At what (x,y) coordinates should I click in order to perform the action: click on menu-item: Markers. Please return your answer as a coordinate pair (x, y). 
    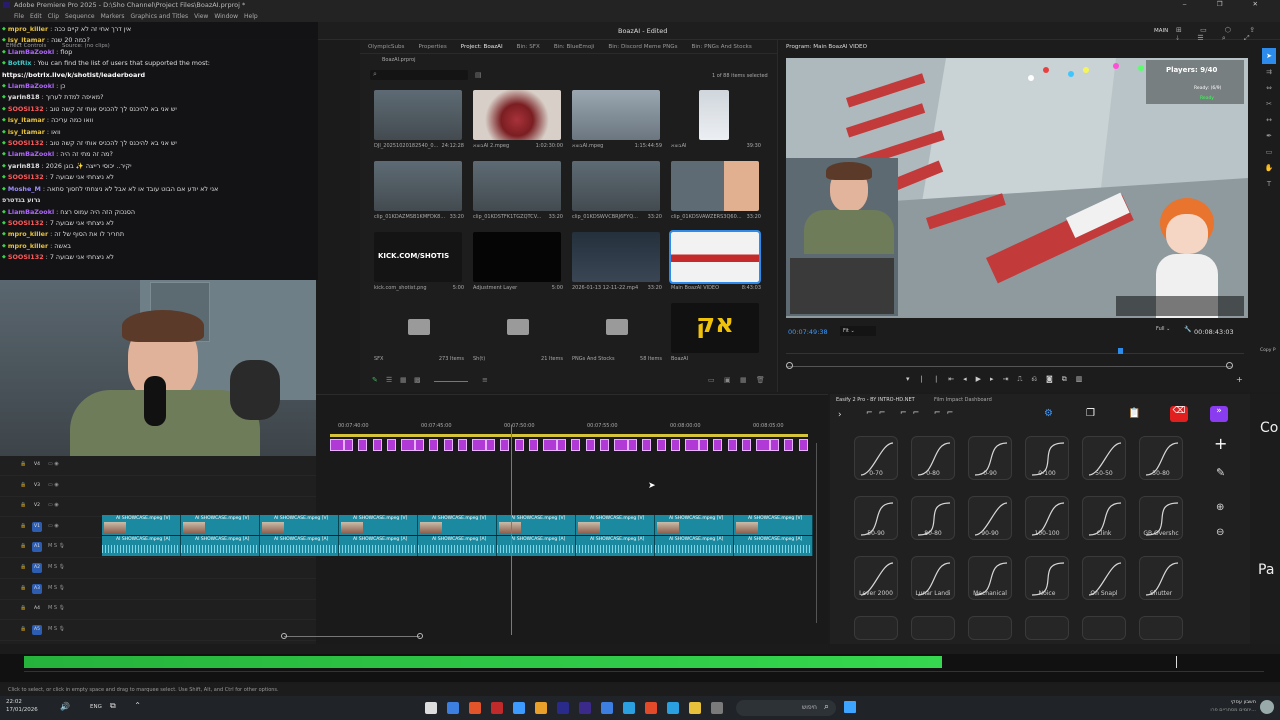
    Looking at the image, I should click on (113, 16).